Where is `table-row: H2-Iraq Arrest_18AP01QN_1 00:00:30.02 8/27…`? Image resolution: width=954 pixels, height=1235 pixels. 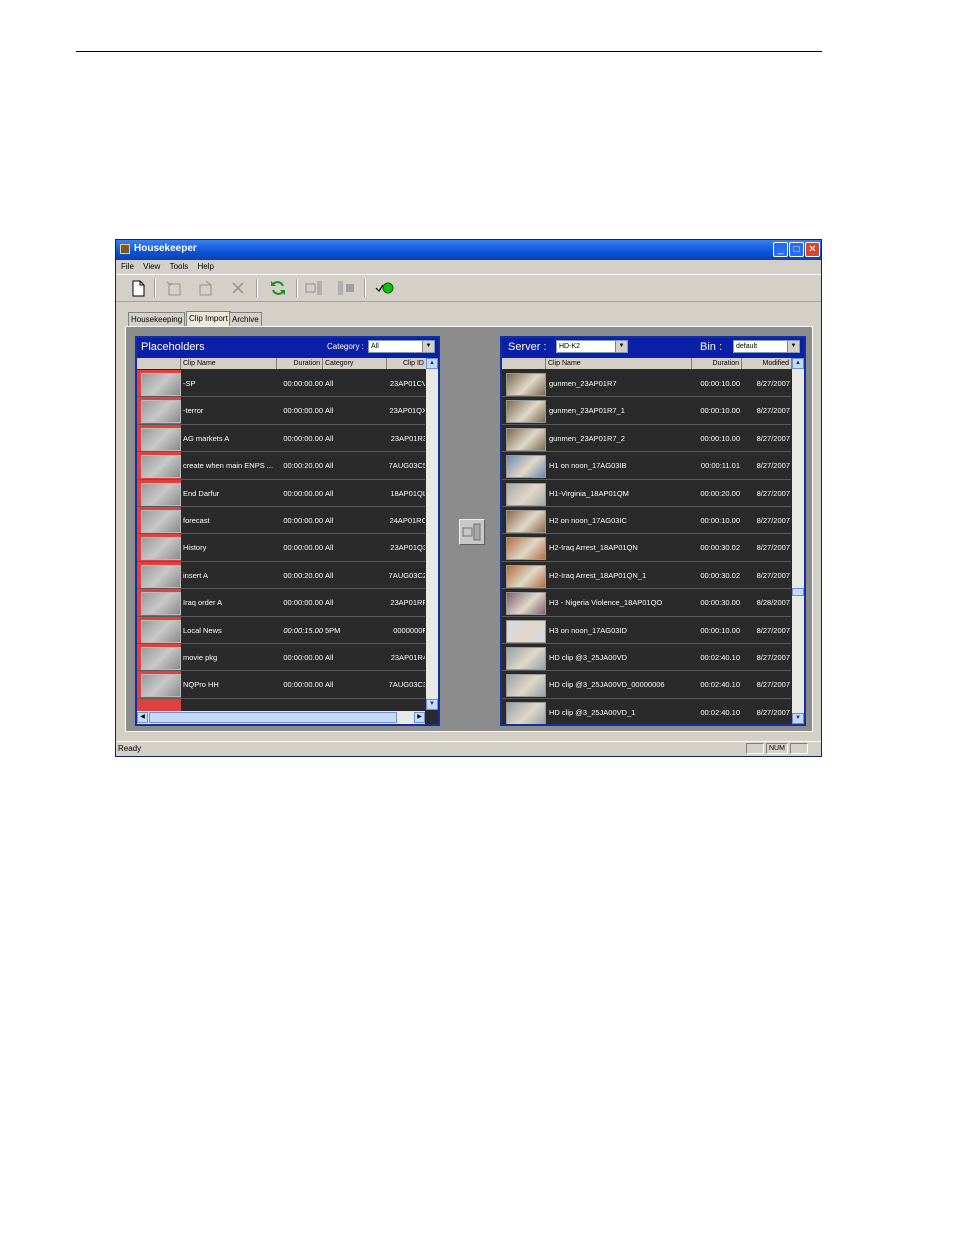 table-row: H2-Iraq Arrest_18AP01QN_1 00:00:30.02 8/27… is located at coordinates (646, 576).